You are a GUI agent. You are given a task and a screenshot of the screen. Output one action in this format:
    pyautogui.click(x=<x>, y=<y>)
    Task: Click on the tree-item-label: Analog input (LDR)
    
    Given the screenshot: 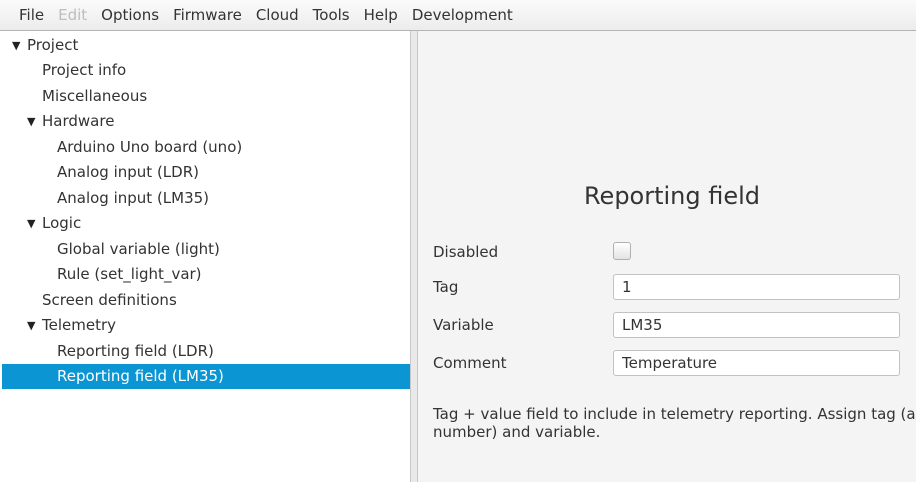 What is the action you would take?
    pyautogui.click(x=128, y=172)
    